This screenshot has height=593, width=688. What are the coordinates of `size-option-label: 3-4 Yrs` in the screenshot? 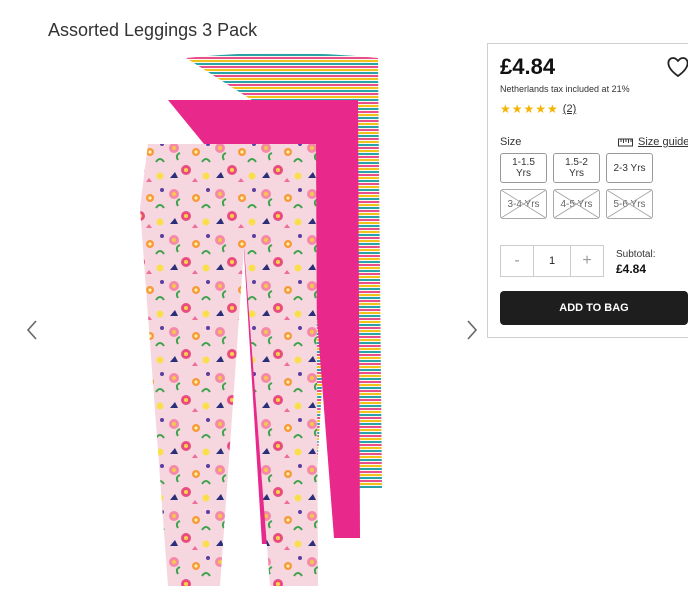 It's located at (523, 204).